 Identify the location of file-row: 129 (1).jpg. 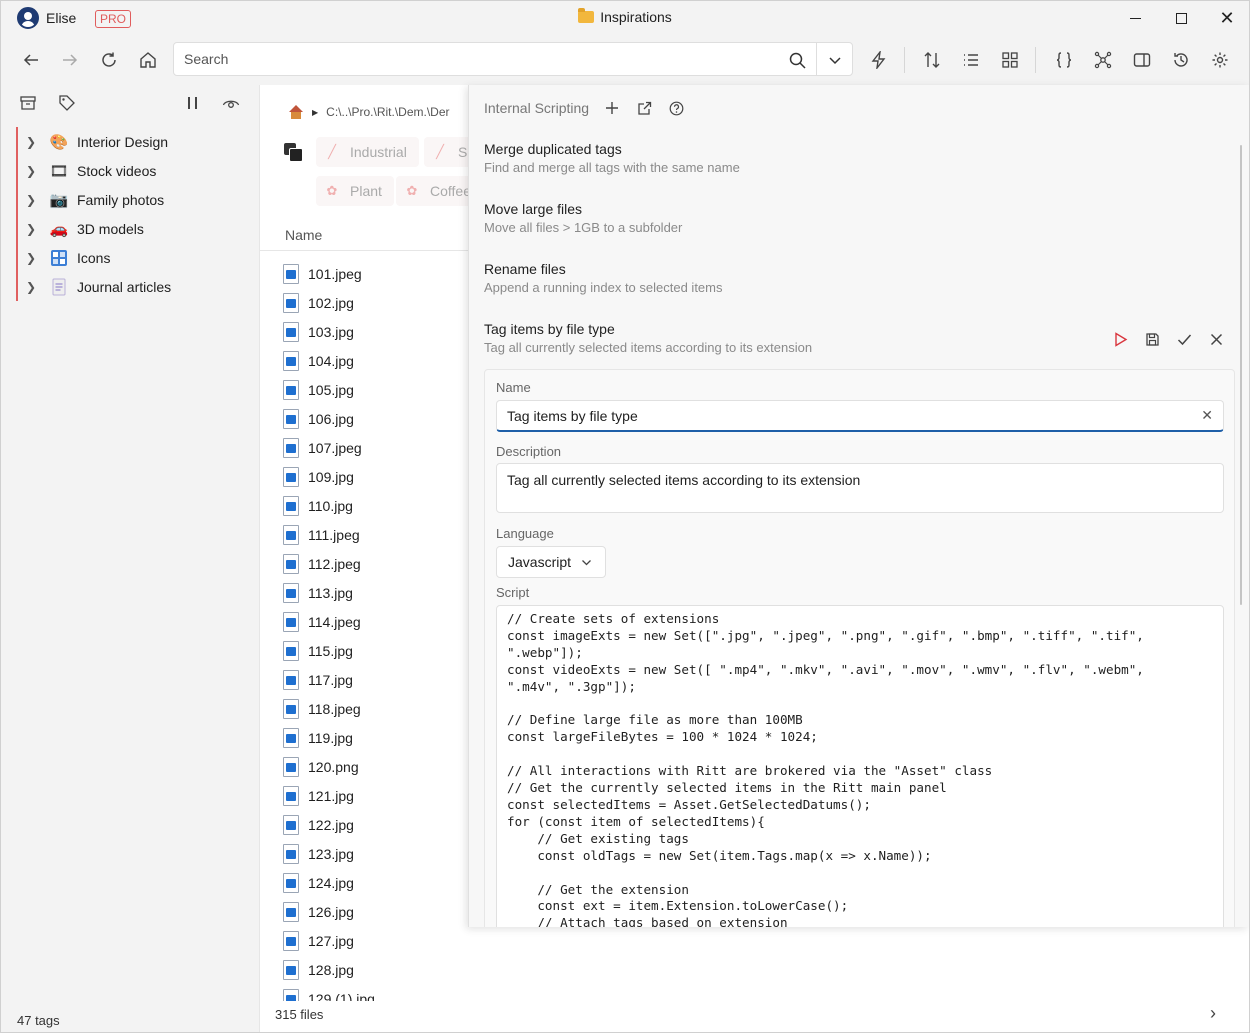
(370, 992).